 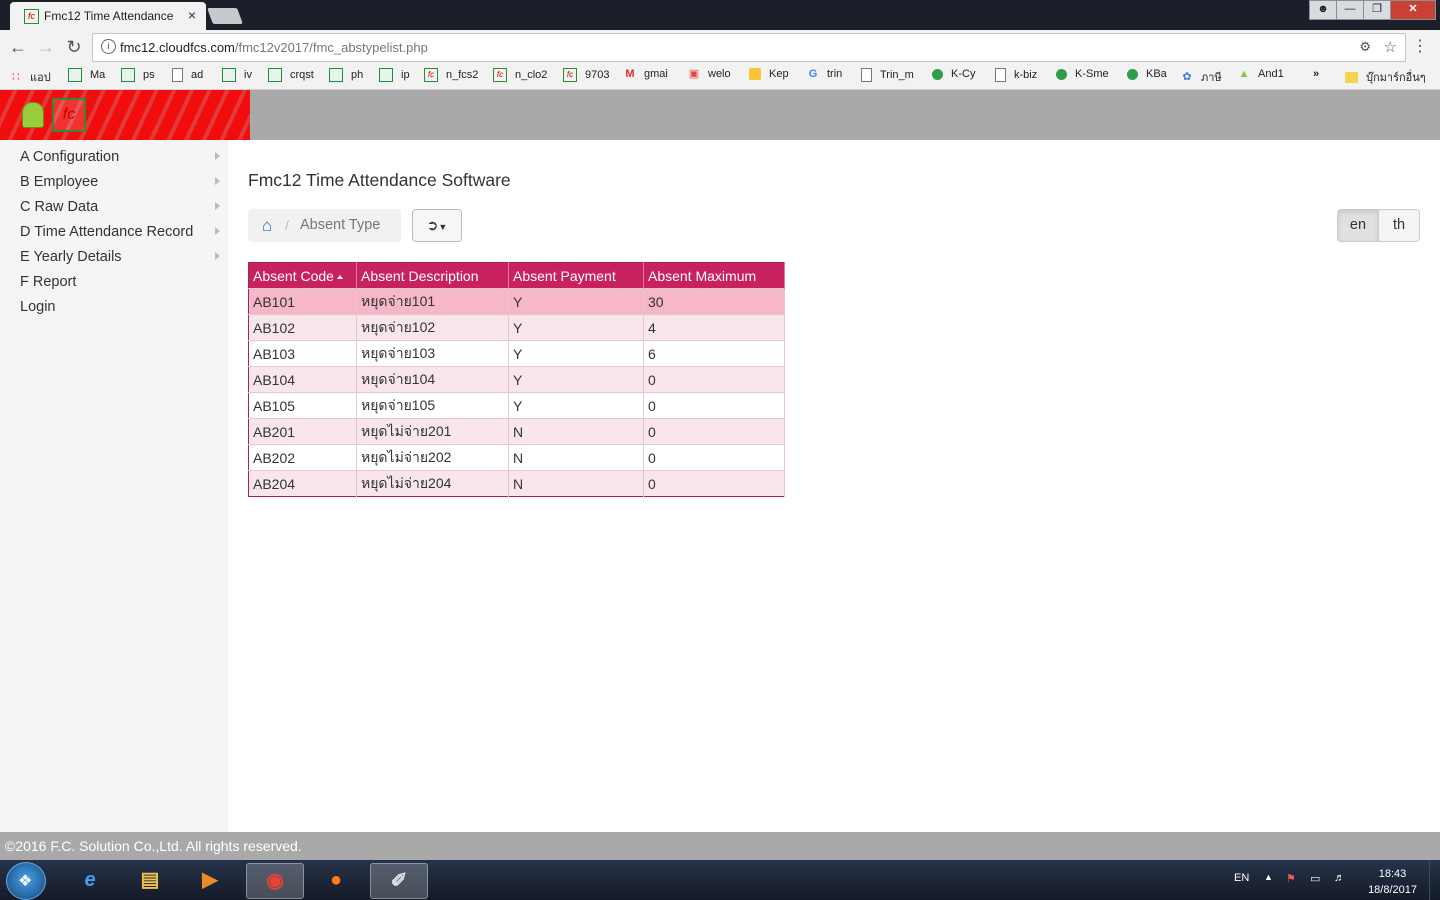 What do you see at coordinates (1392, 882) in the screenshot?
I see `system-clock: 18:43 18/8/2017` at bounding box center [1392, 882].